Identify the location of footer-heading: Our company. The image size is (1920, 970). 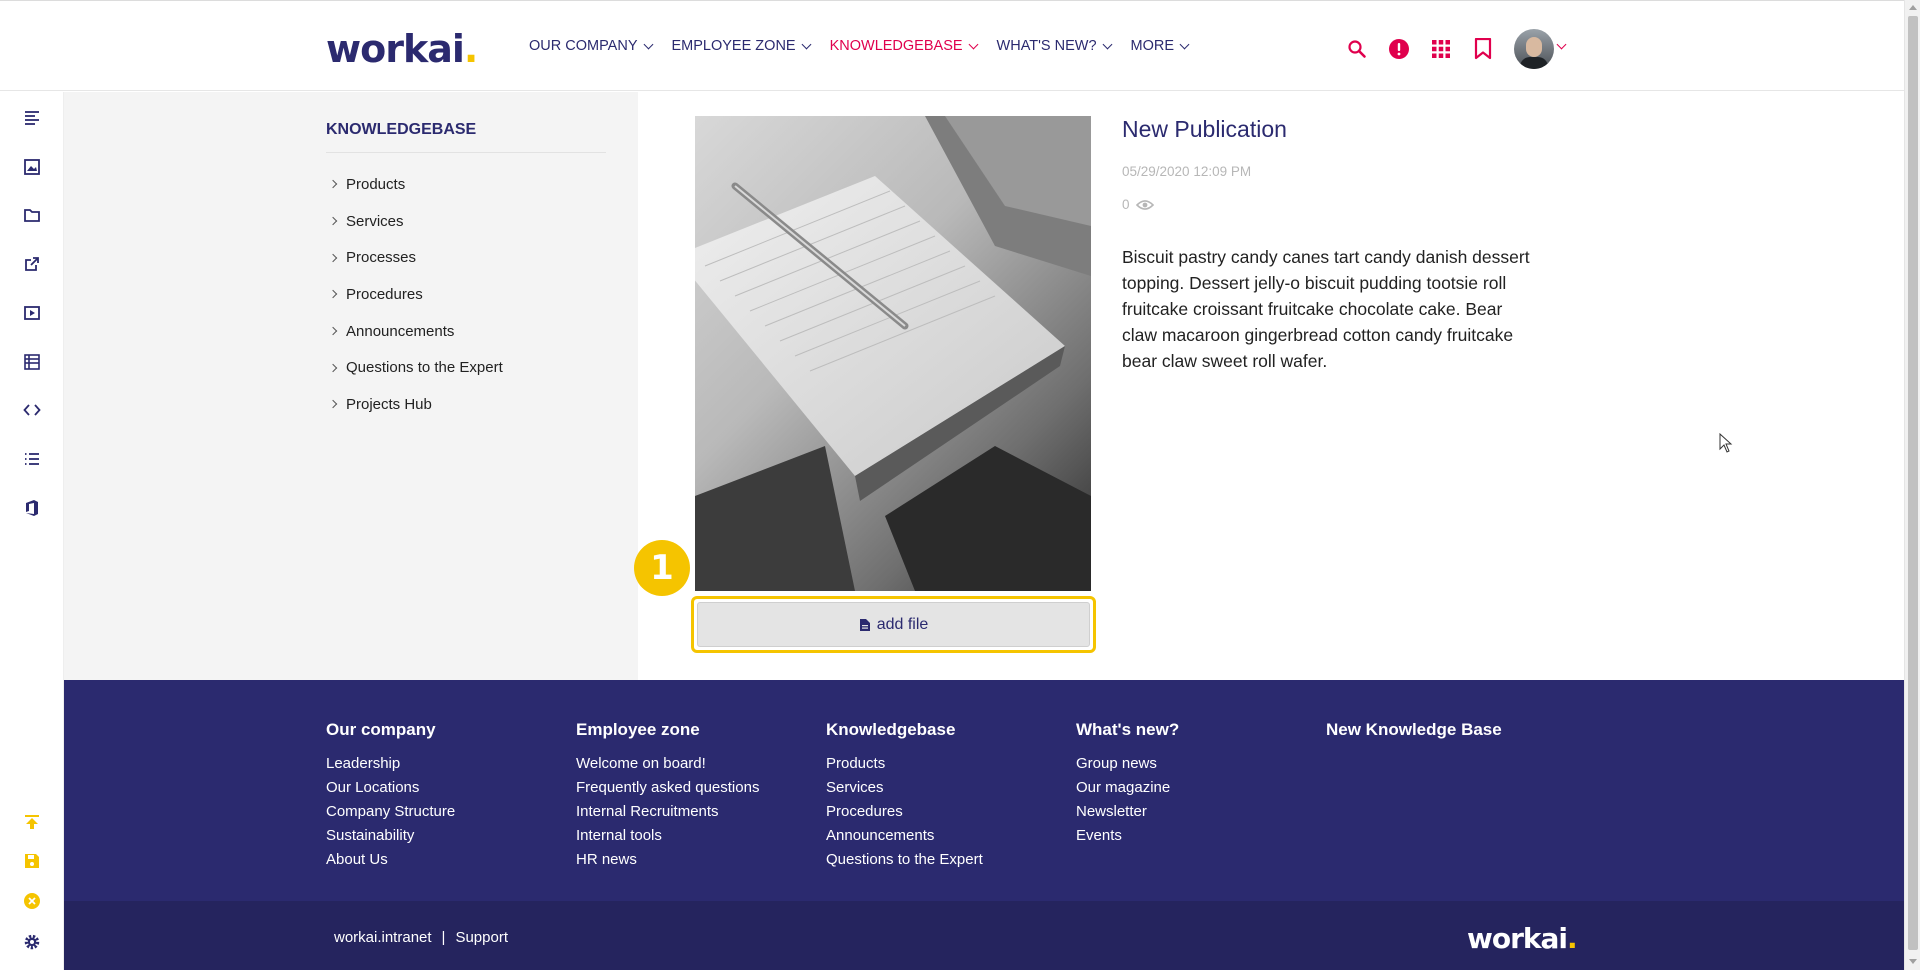
(381, 729).